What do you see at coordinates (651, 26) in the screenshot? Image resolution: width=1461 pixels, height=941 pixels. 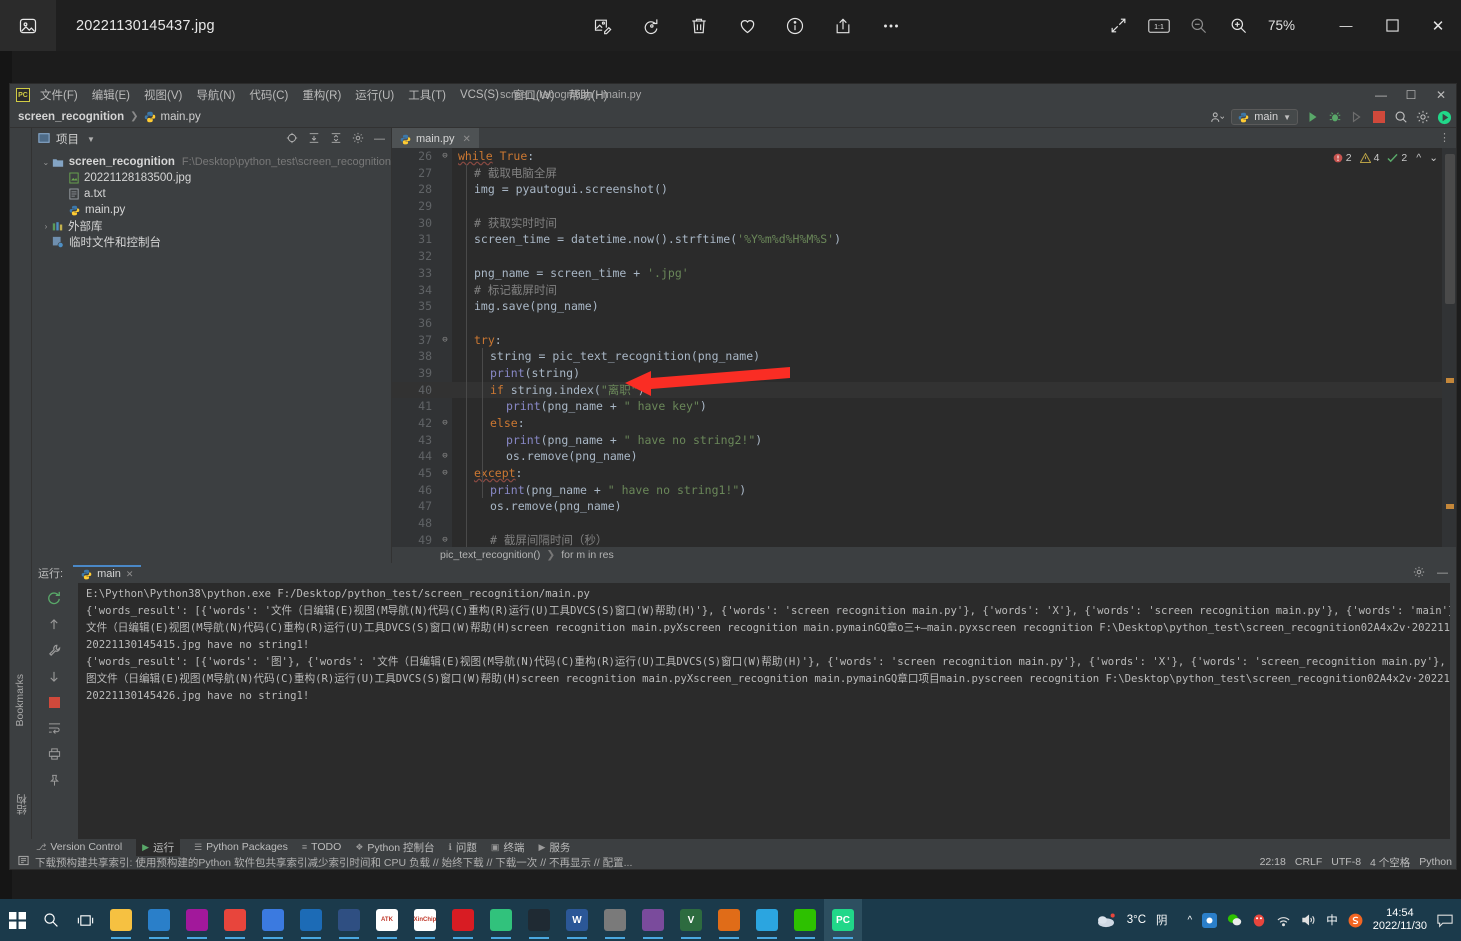 I see `rotate-icon` at bounding box center [651, 26].